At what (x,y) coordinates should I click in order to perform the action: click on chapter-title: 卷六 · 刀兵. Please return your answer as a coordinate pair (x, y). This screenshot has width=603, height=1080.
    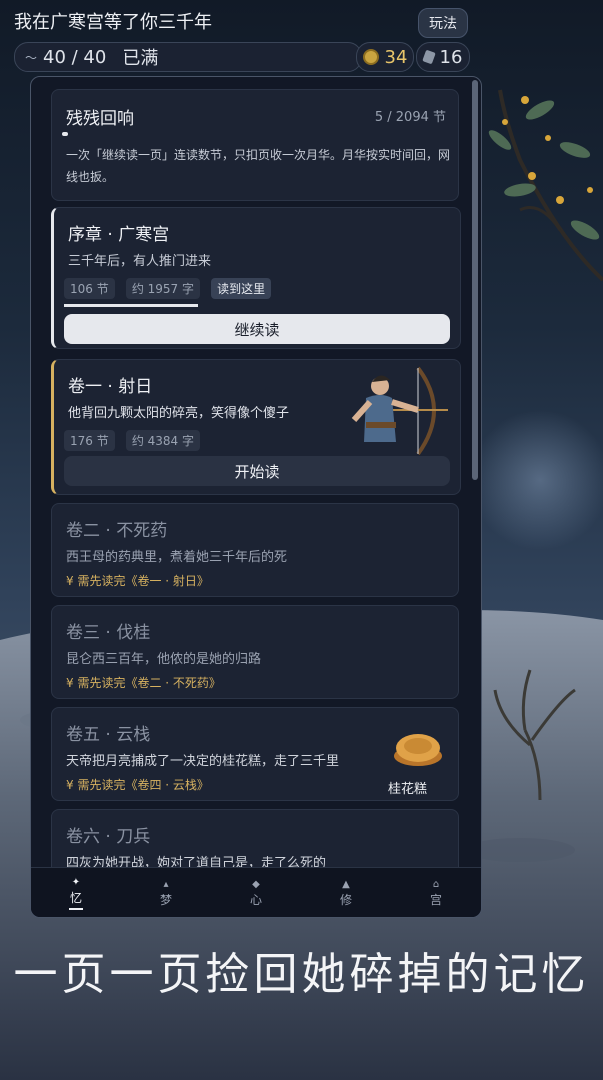
    Looking at the image, I should click on (108, 837).